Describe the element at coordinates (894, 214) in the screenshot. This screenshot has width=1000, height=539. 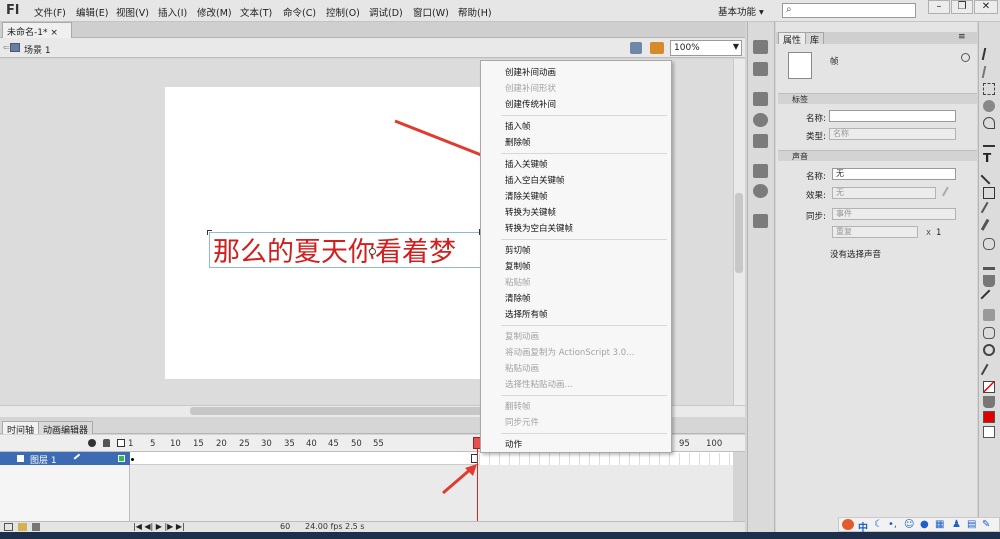
I see `sync-select: 事件` at that location.